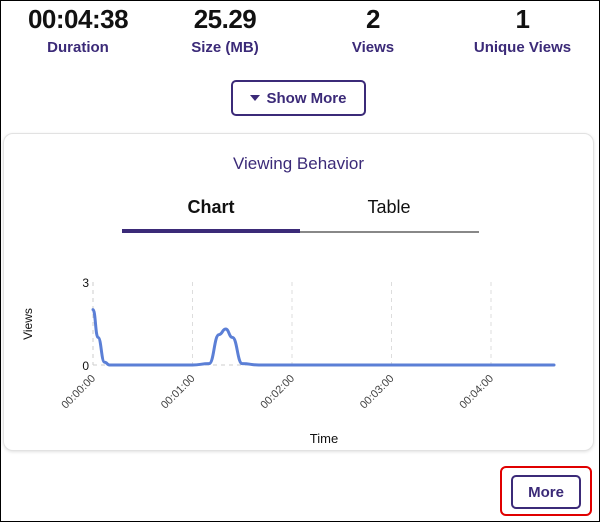 This screenshot has height=522, width=600. Describe the element at coordinates (373, 19) in the screenshot. I see `stat-value: 2` at that location.